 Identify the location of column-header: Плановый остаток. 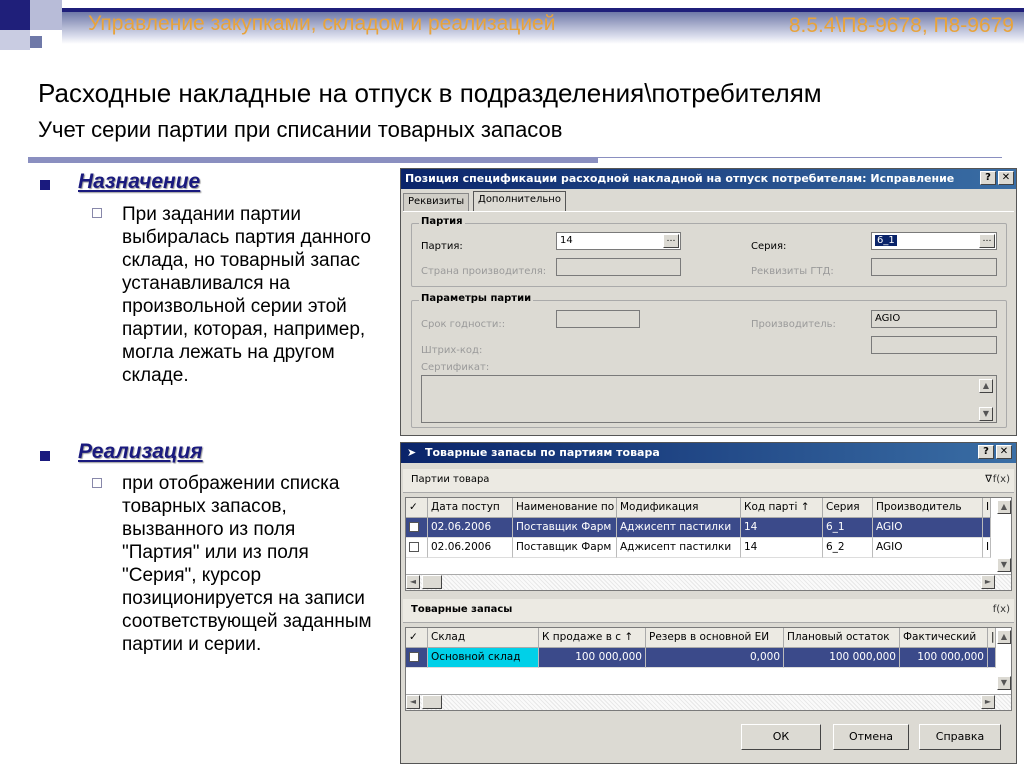
(842, 638).